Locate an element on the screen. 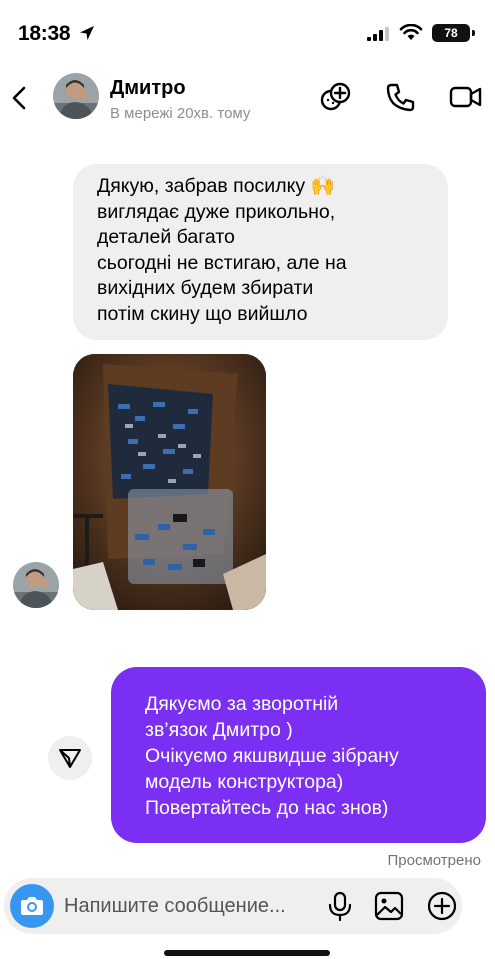 The height and width of the screenshot is (959, 495). seen-status: Просмотрено is located at coordinates (434, 860).